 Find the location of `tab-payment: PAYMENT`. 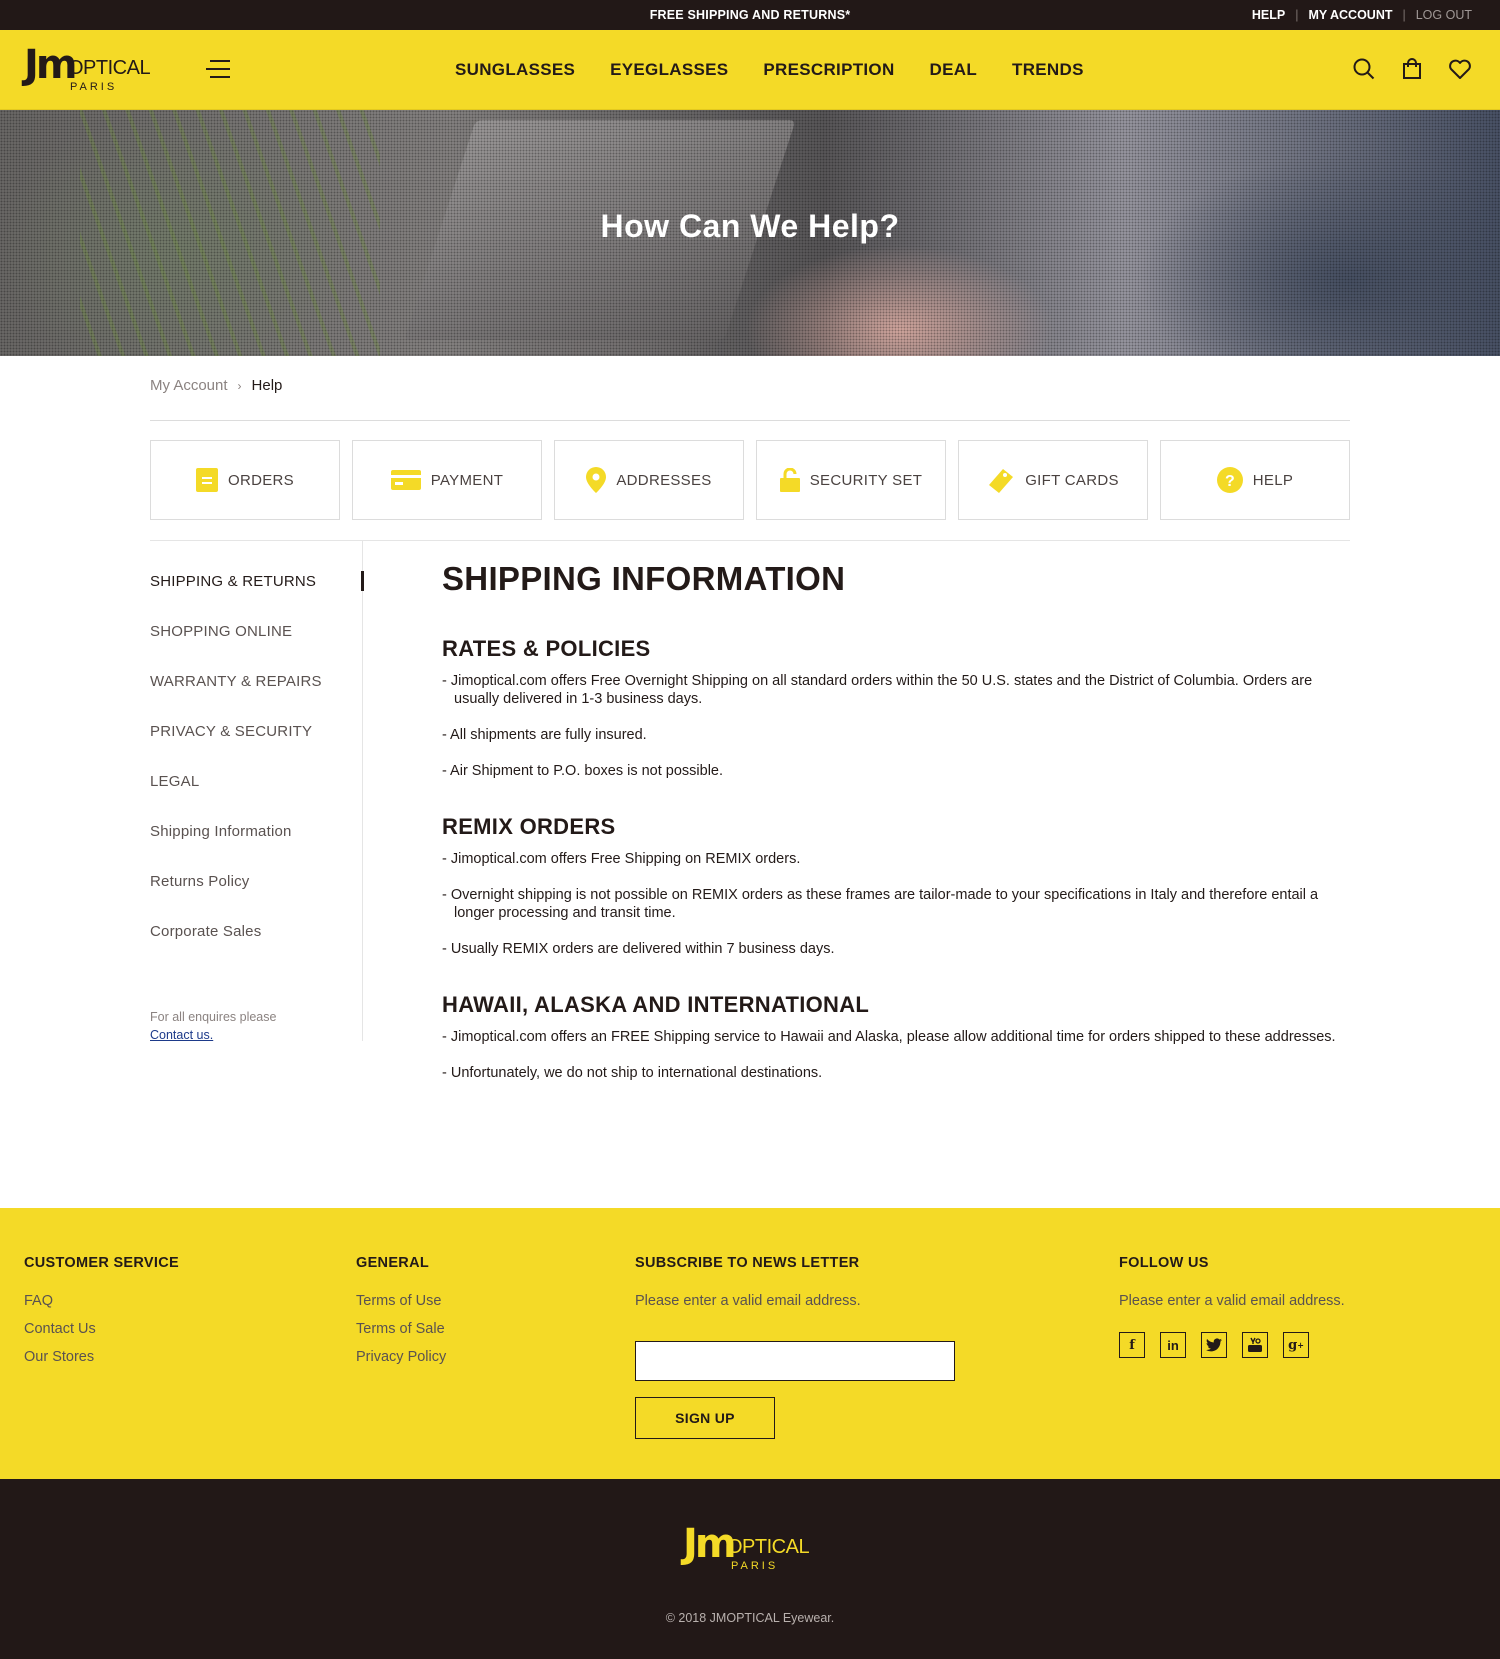

tab-payment: PAYMENT is located at coordinates (447, 480).